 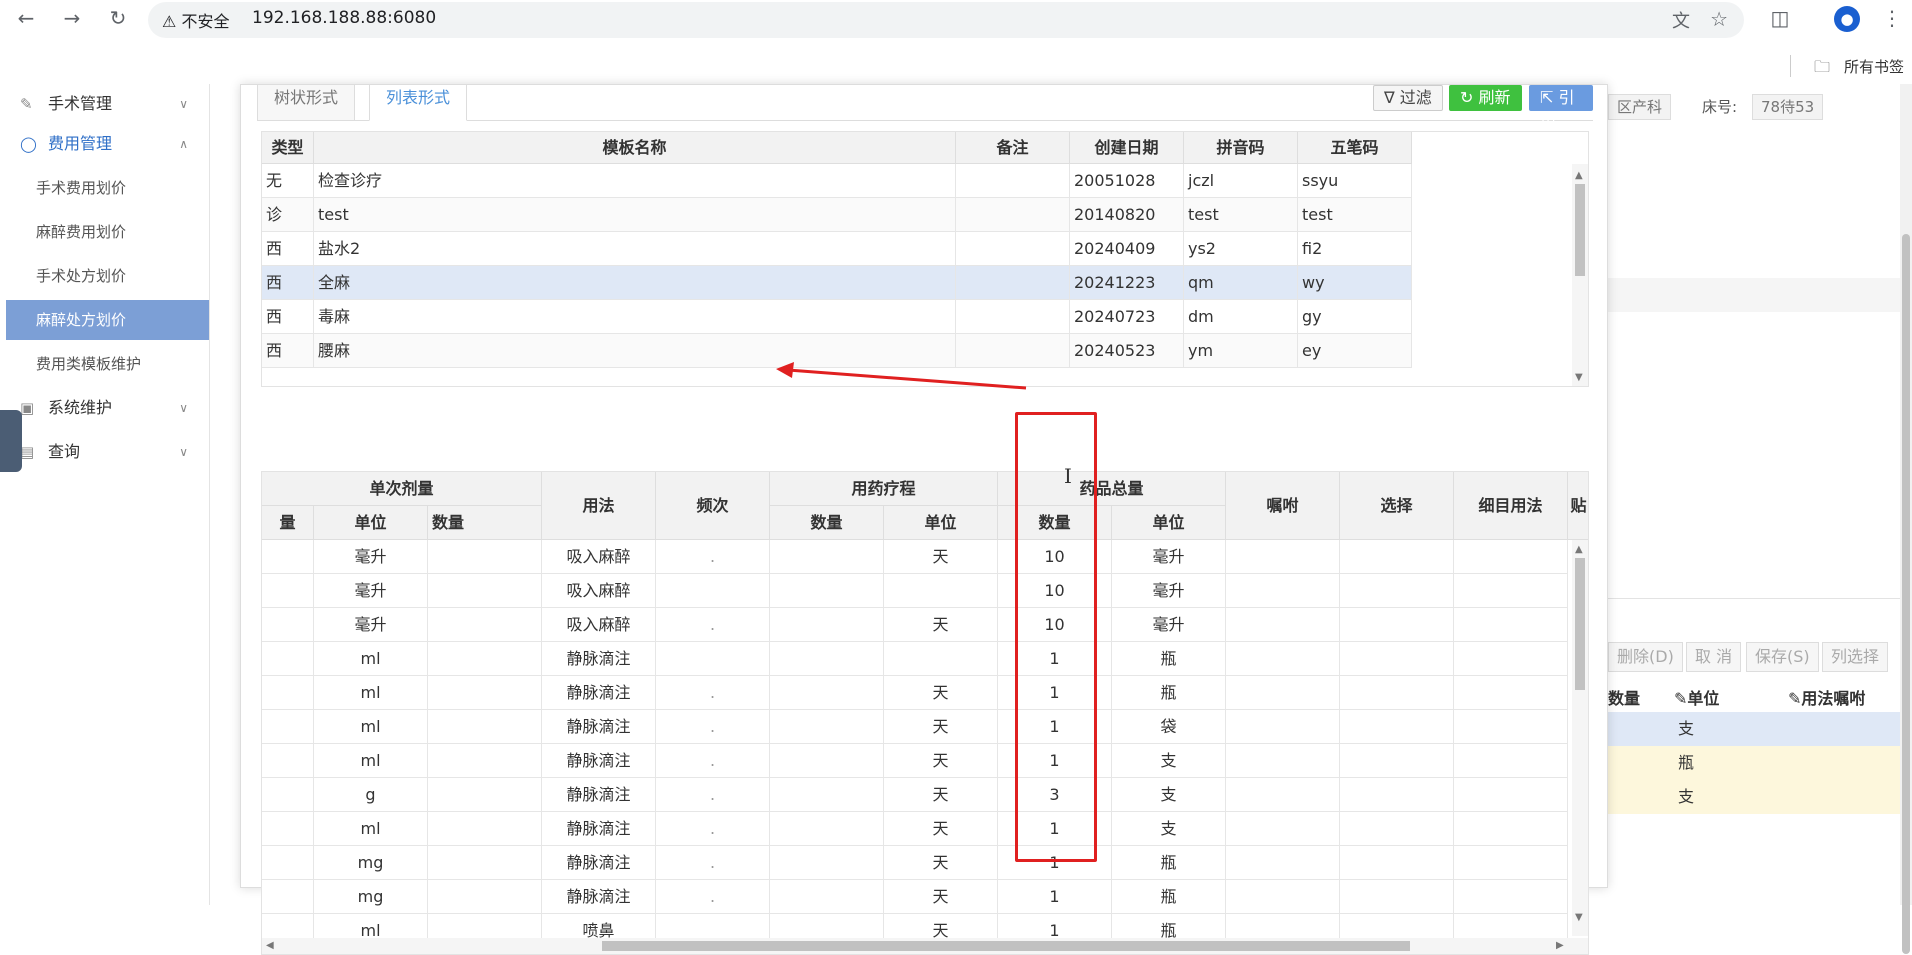 What do you see at coordinates (837, 317) in the screenshot?
I see `table-row: 西毒麻 20240723 dm gy` at bounding box center [837, 317].